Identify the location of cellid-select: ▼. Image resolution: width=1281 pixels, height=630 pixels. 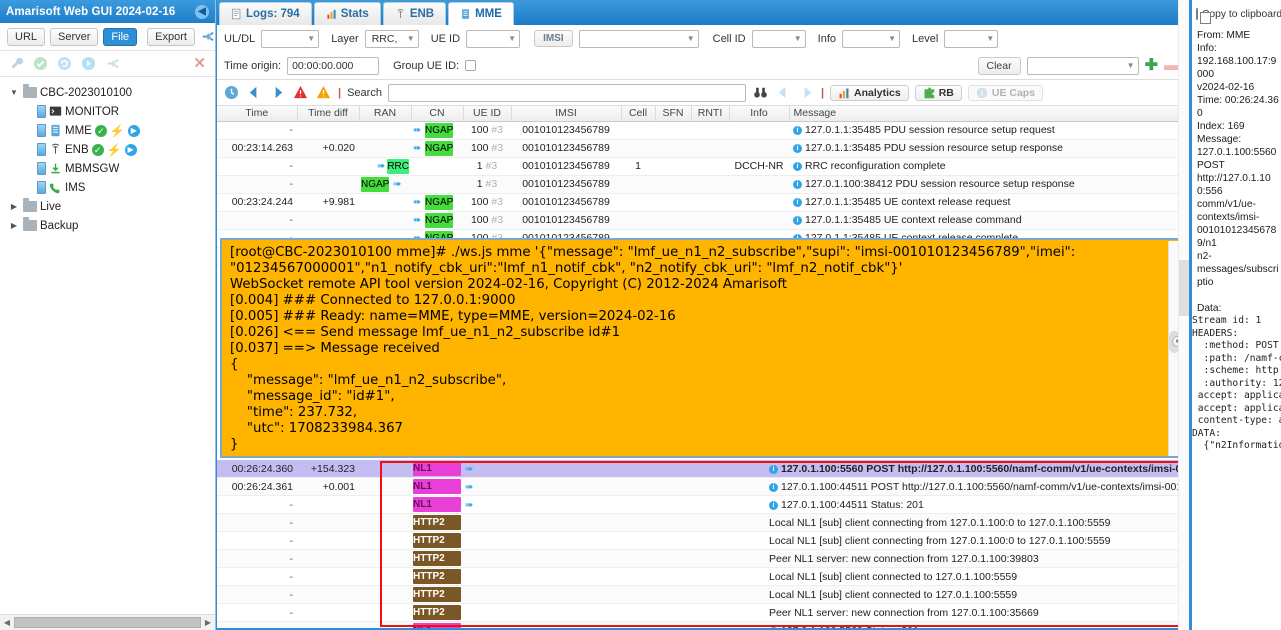
(778, 38).